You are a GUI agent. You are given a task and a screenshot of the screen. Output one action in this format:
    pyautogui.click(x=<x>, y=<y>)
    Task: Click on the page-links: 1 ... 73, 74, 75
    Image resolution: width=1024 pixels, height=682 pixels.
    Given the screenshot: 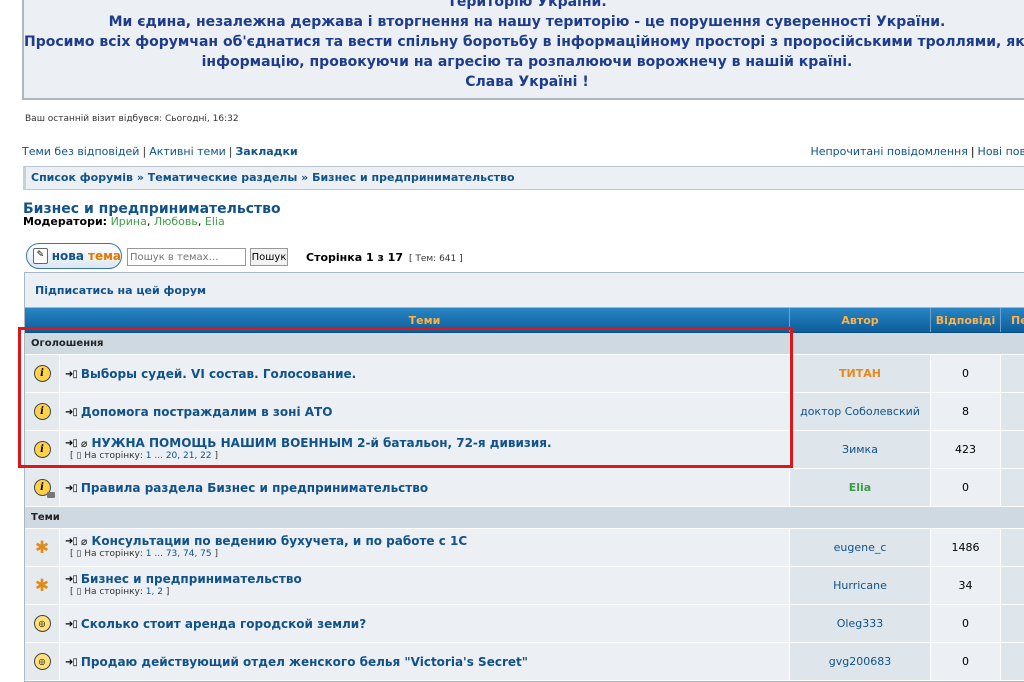 What is the action you would take?
    pyautogui.click(x=179, y=554)
    